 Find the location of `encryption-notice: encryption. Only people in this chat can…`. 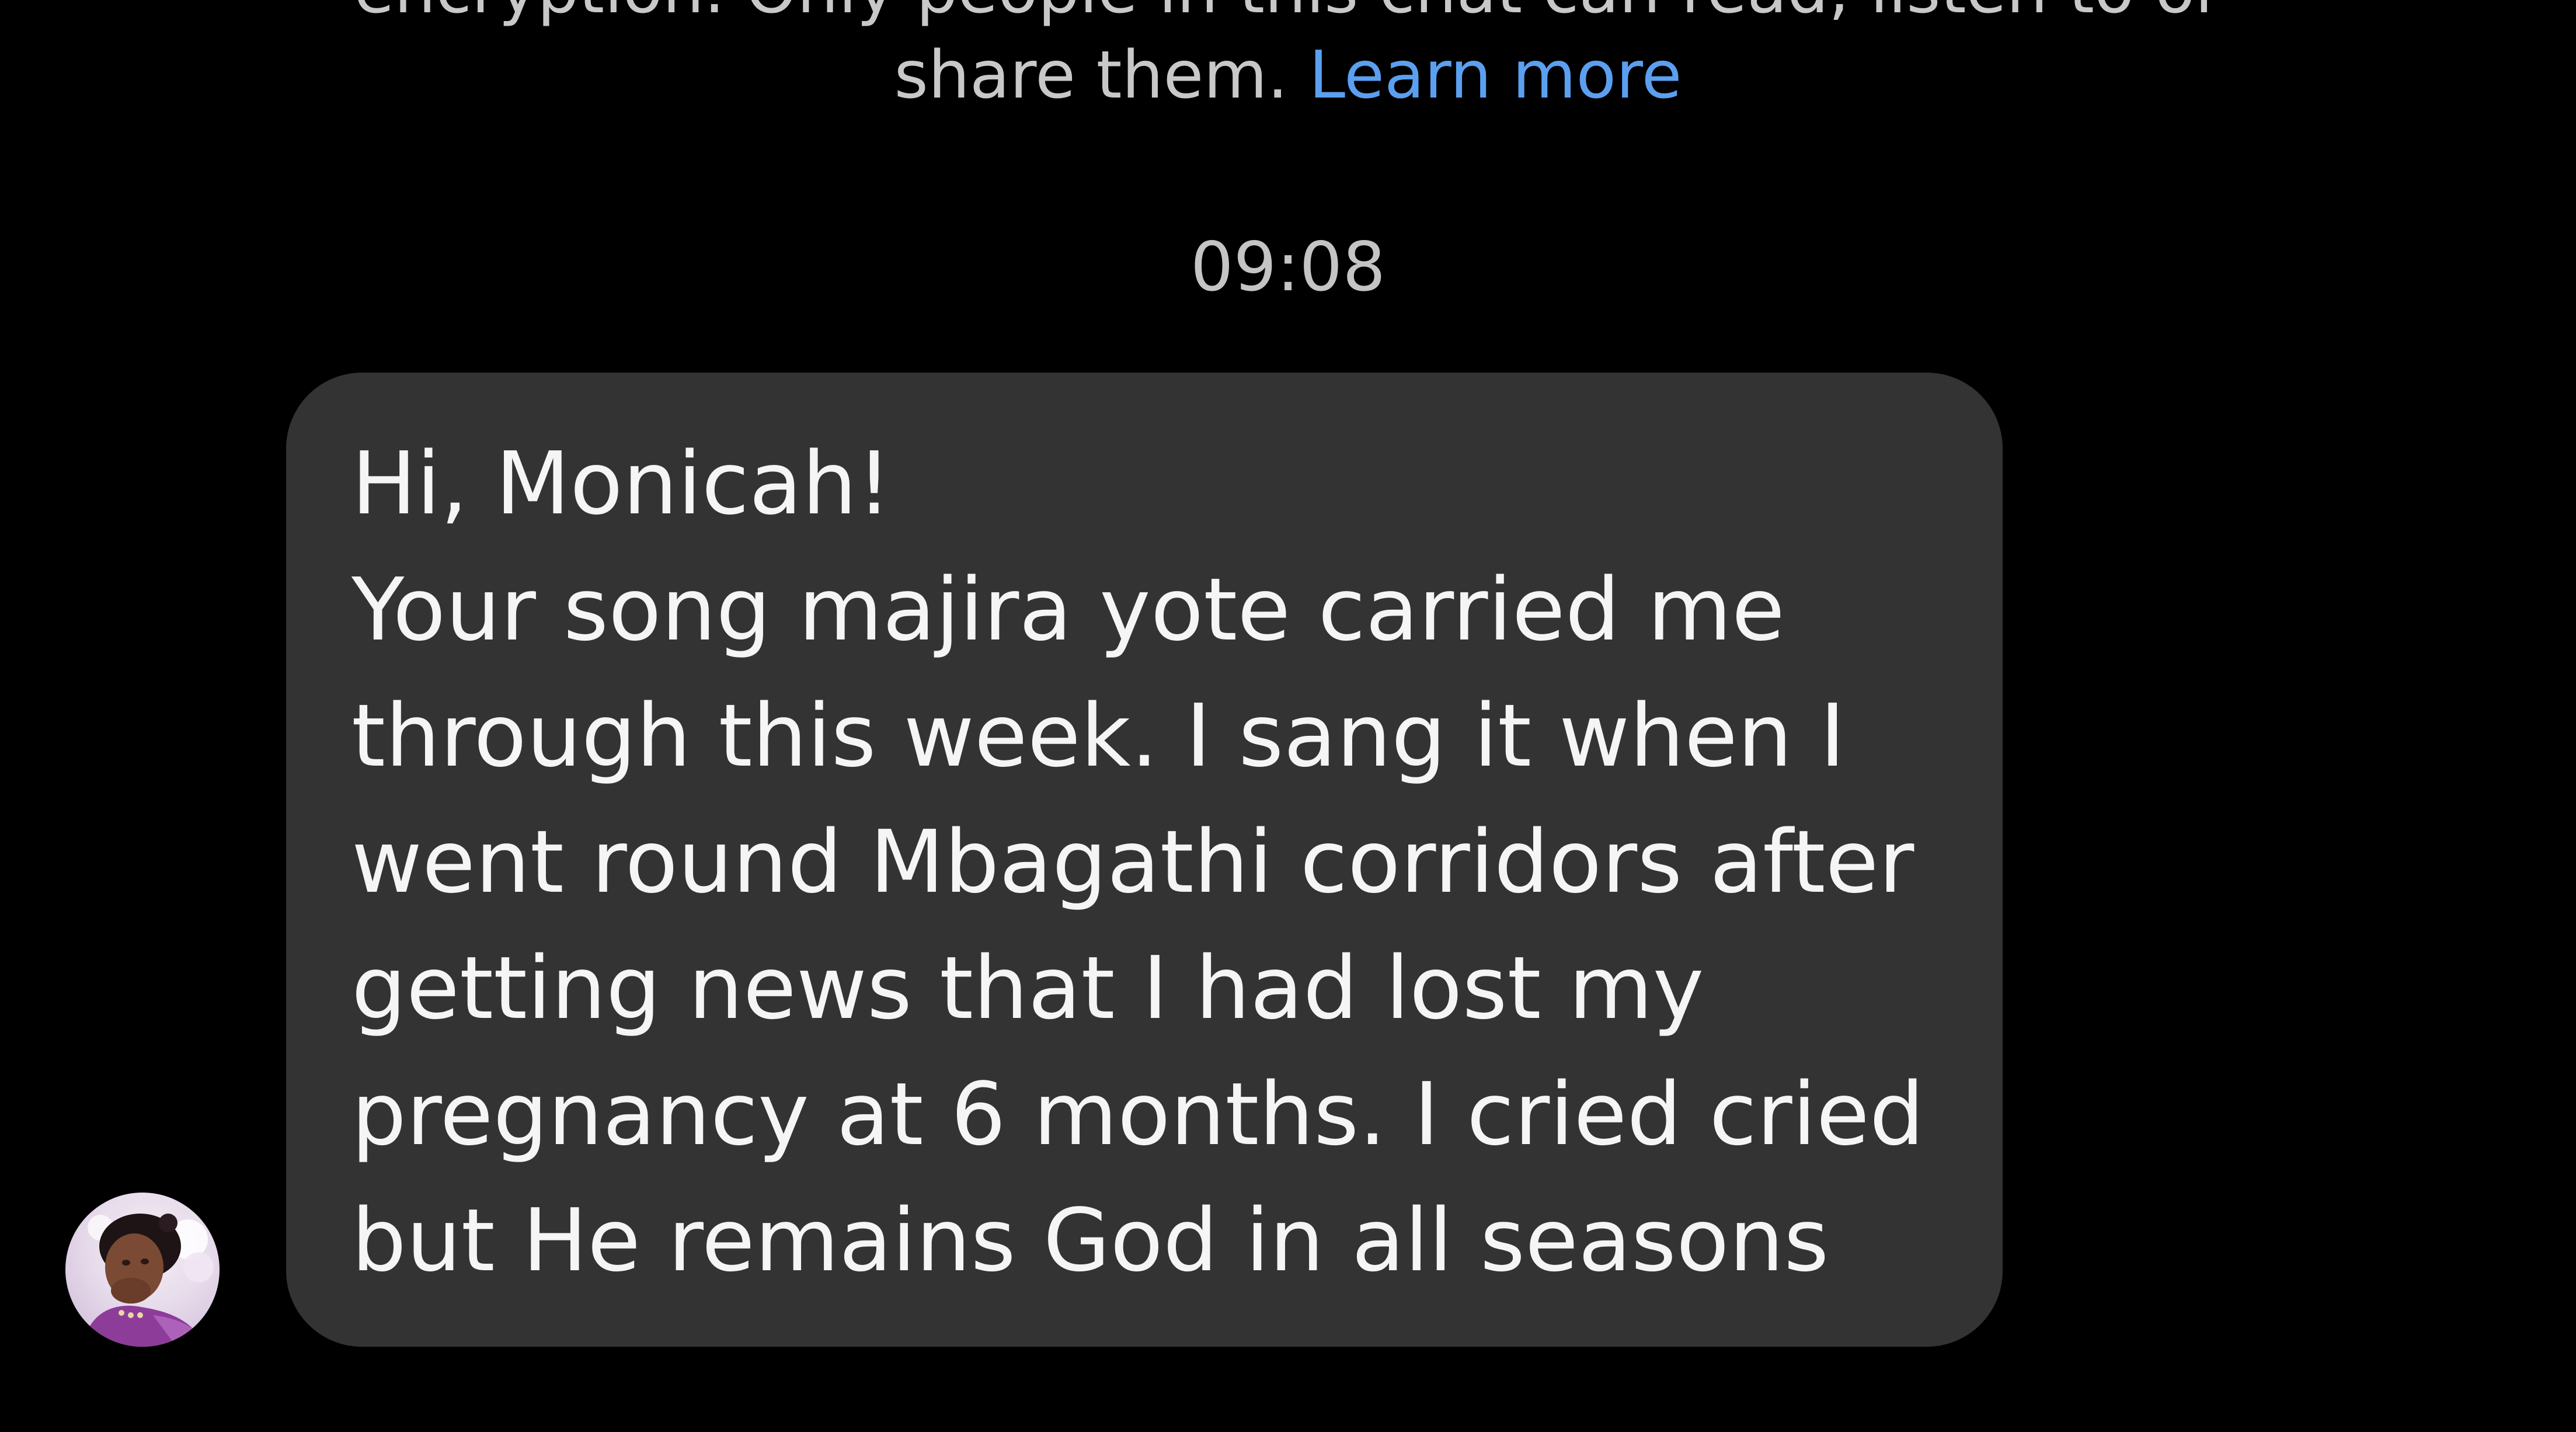

encryption-notice: encryption. Only people in this chat can… is located at coordinates (1288, 59).